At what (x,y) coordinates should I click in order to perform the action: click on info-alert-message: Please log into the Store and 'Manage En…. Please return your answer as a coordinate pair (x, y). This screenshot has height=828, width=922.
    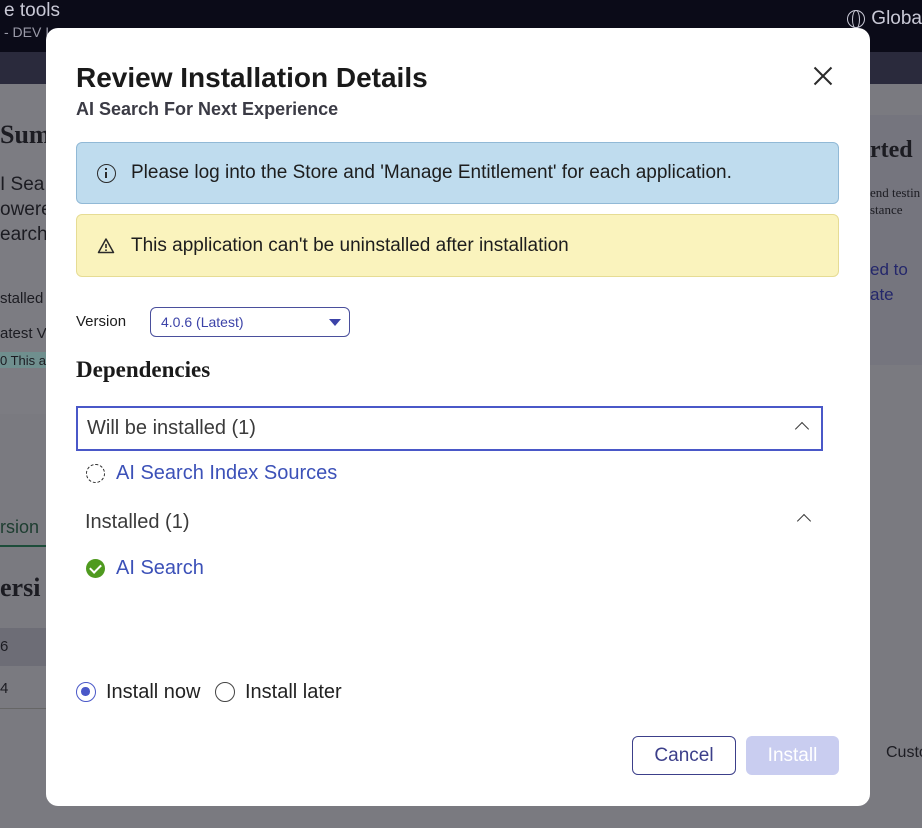
    Looking at the image, I should click on (431, 172).